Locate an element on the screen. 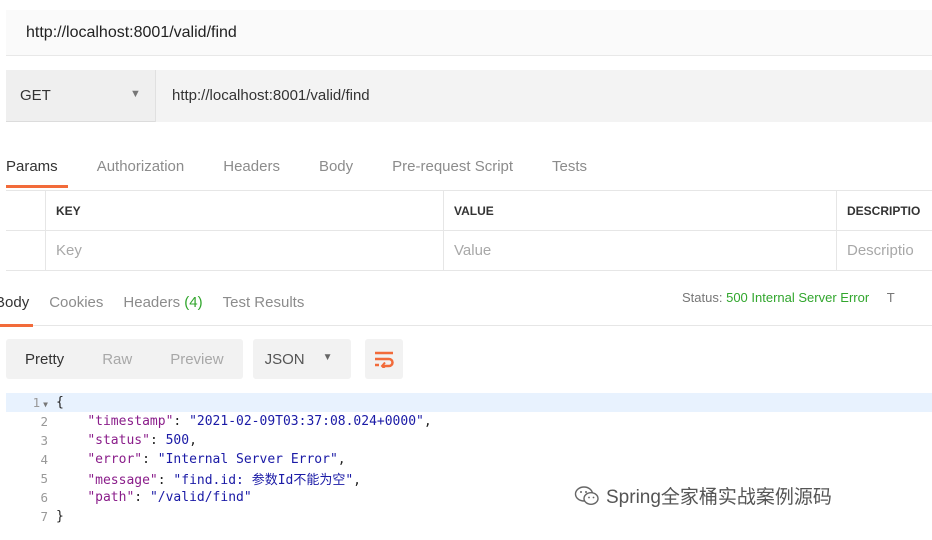 This screenshot has width=932, height=540. request-bar: GET ▼ http://localhost:8001/valid/find is located at coordinates (469, 95).